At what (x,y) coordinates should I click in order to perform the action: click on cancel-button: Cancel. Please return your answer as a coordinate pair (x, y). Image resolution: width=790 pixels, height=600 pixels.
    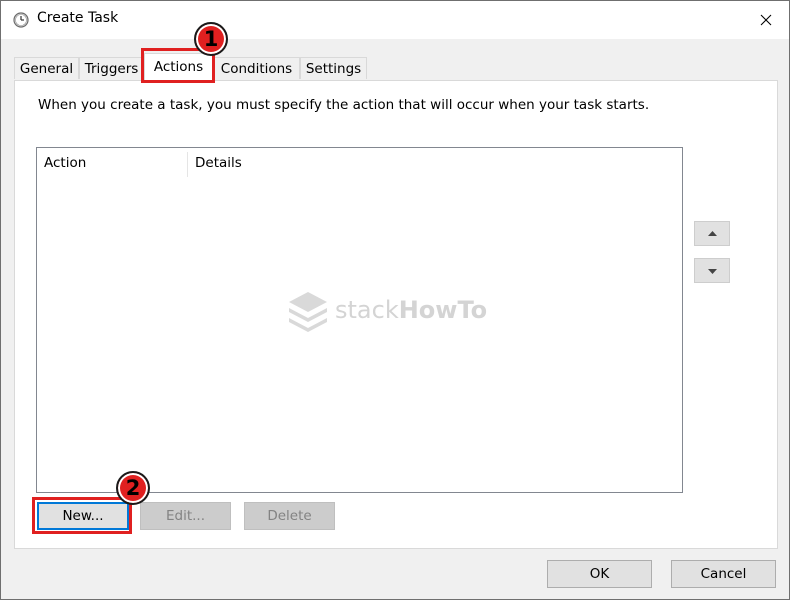
    Looking at the image, I should click on (723, 574).